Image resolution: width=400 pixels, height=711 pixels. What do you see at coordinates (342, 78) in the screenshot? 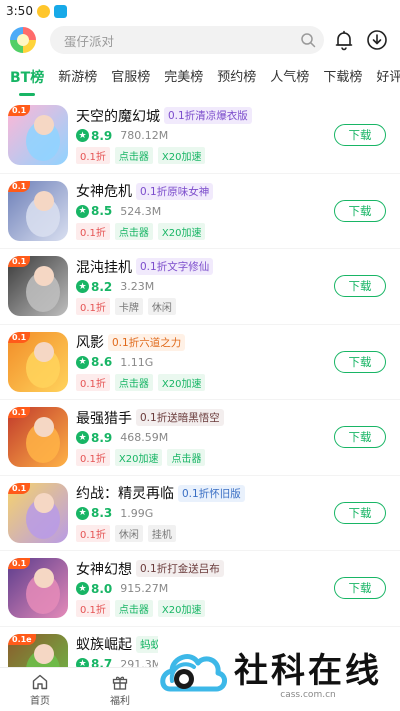
I see `tab-downloads: 下载榜` at bounding box center [342, 78].